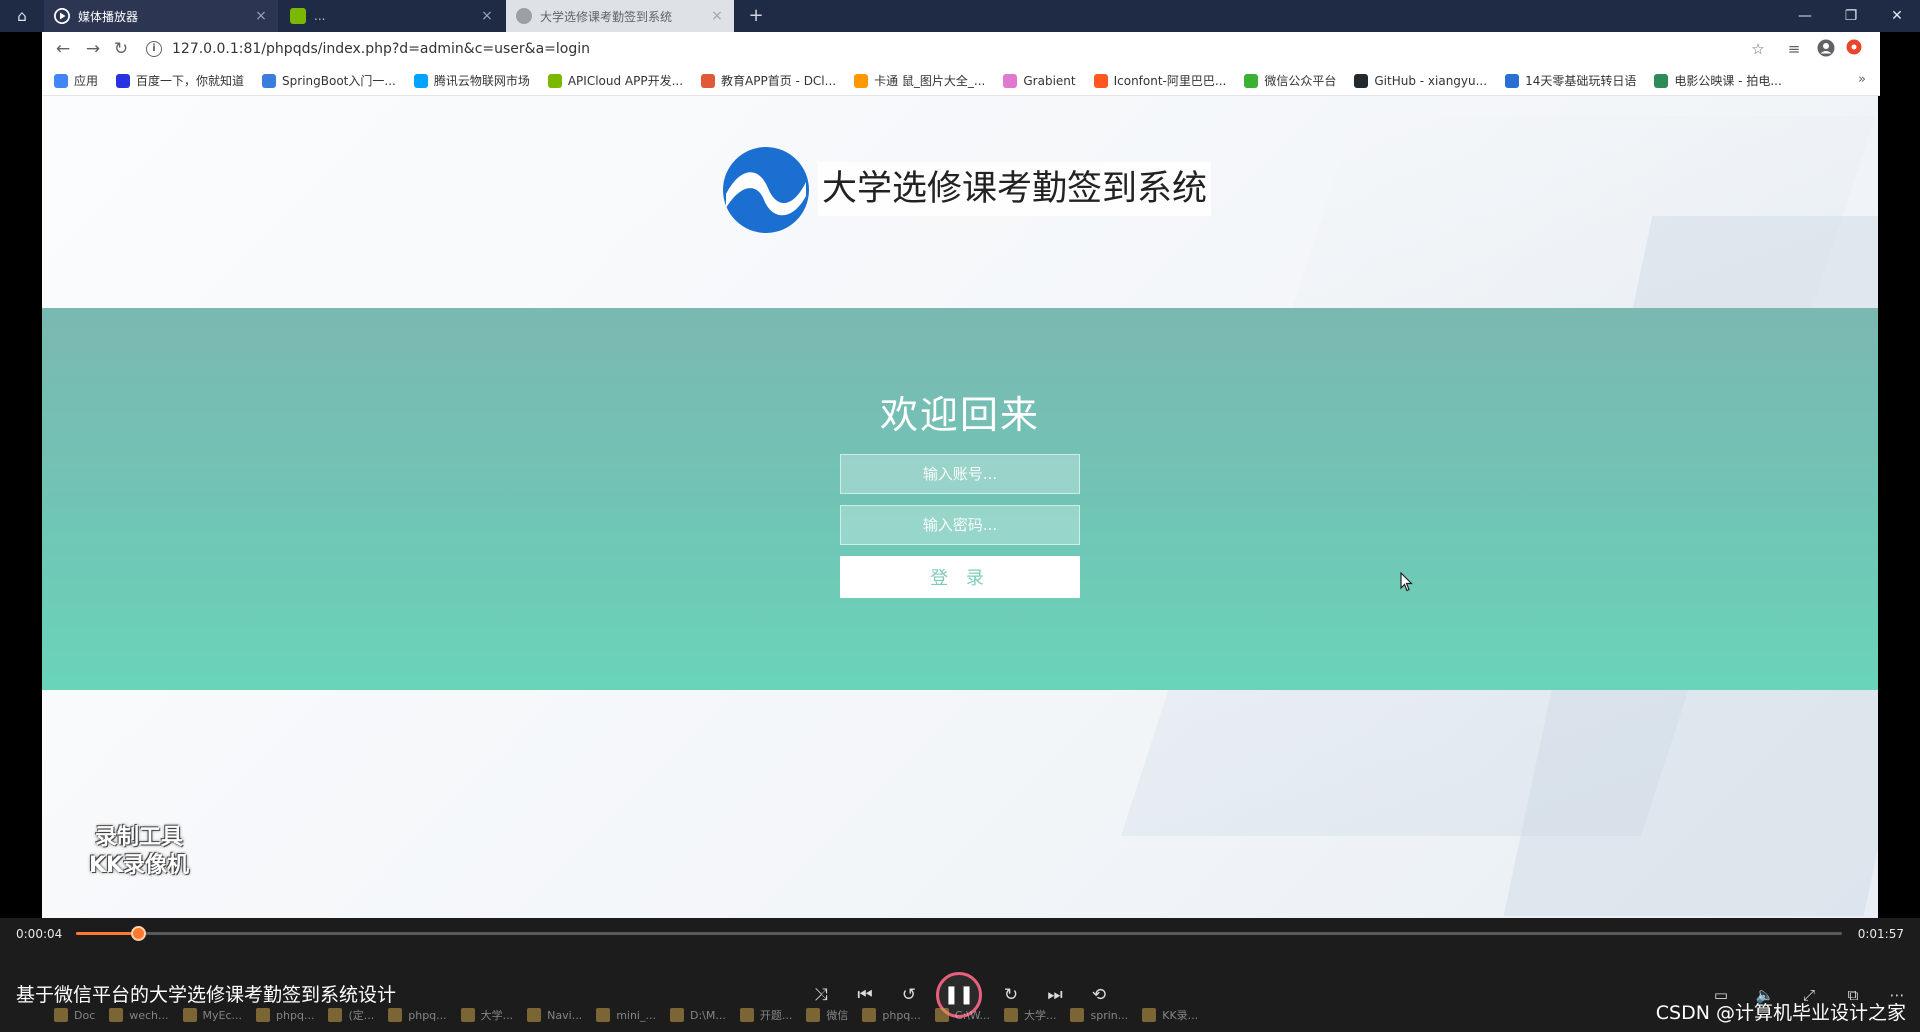  I want to click on back-arrow-icon: ←, so click(63, 49).